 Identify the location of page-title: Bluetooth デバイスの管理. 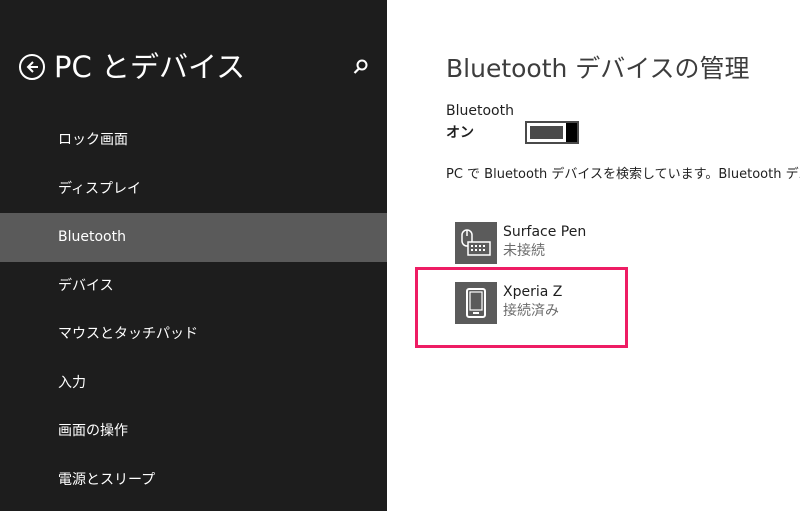
(598, 68).